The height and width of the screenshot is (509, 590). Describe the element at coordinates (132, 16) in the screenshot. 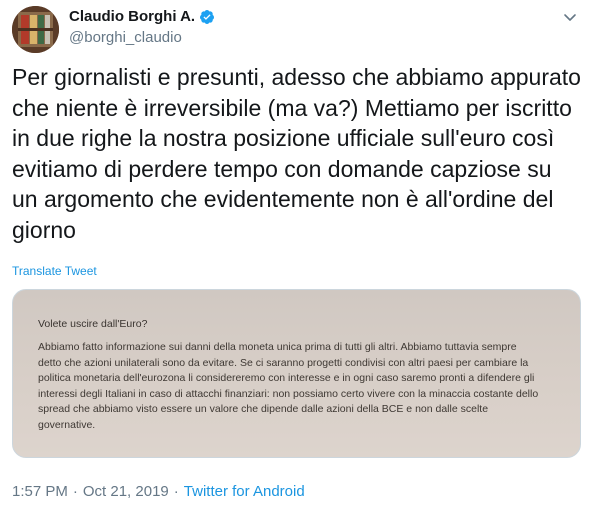

I see `author-name: Claudio Borghi A.` at that location.